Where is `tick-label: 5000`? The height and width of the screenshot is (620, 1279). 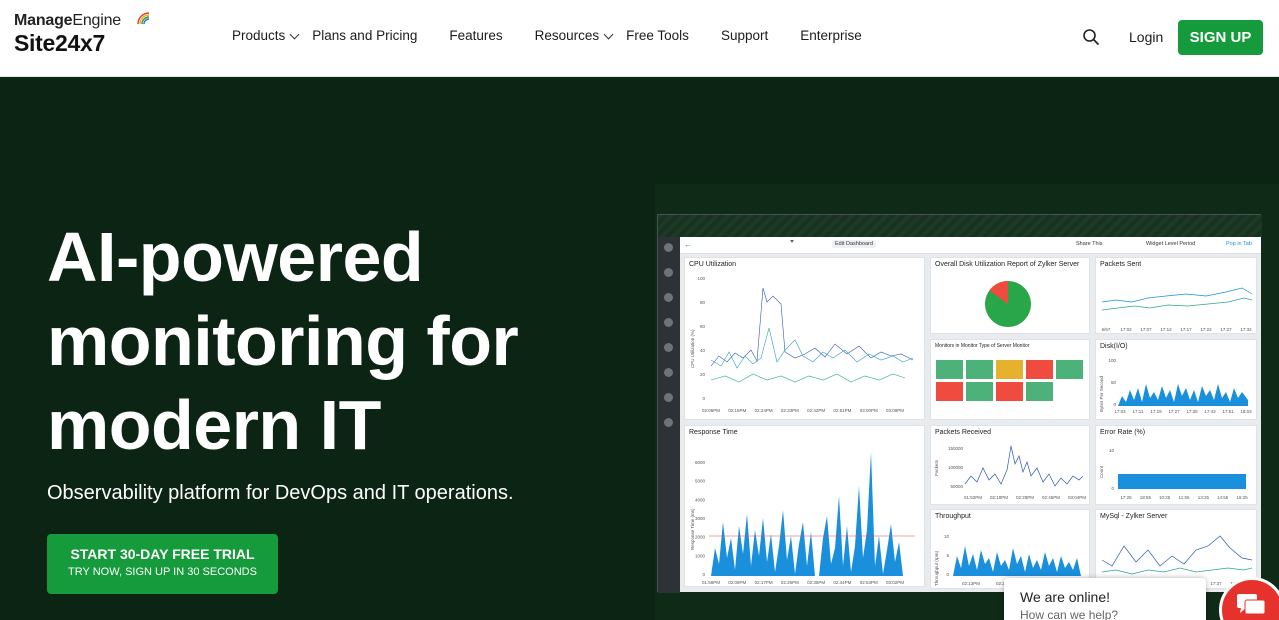
tick-label: 5000 is located at coordinates (700, 481).